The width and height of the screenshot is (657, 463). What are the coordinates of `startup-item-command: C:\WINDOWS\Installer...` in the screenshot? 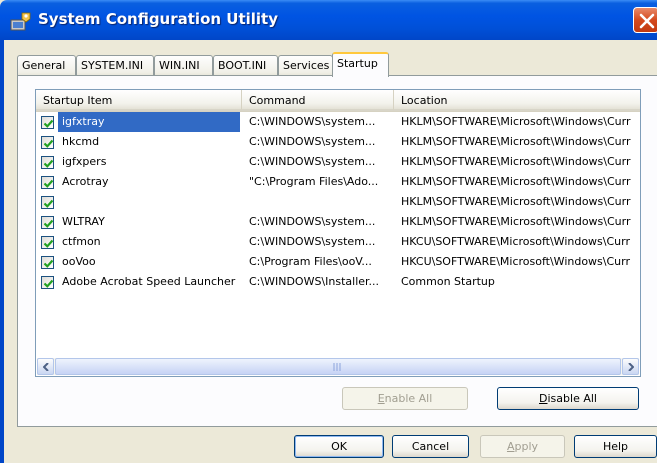 It's located at (314, 281).